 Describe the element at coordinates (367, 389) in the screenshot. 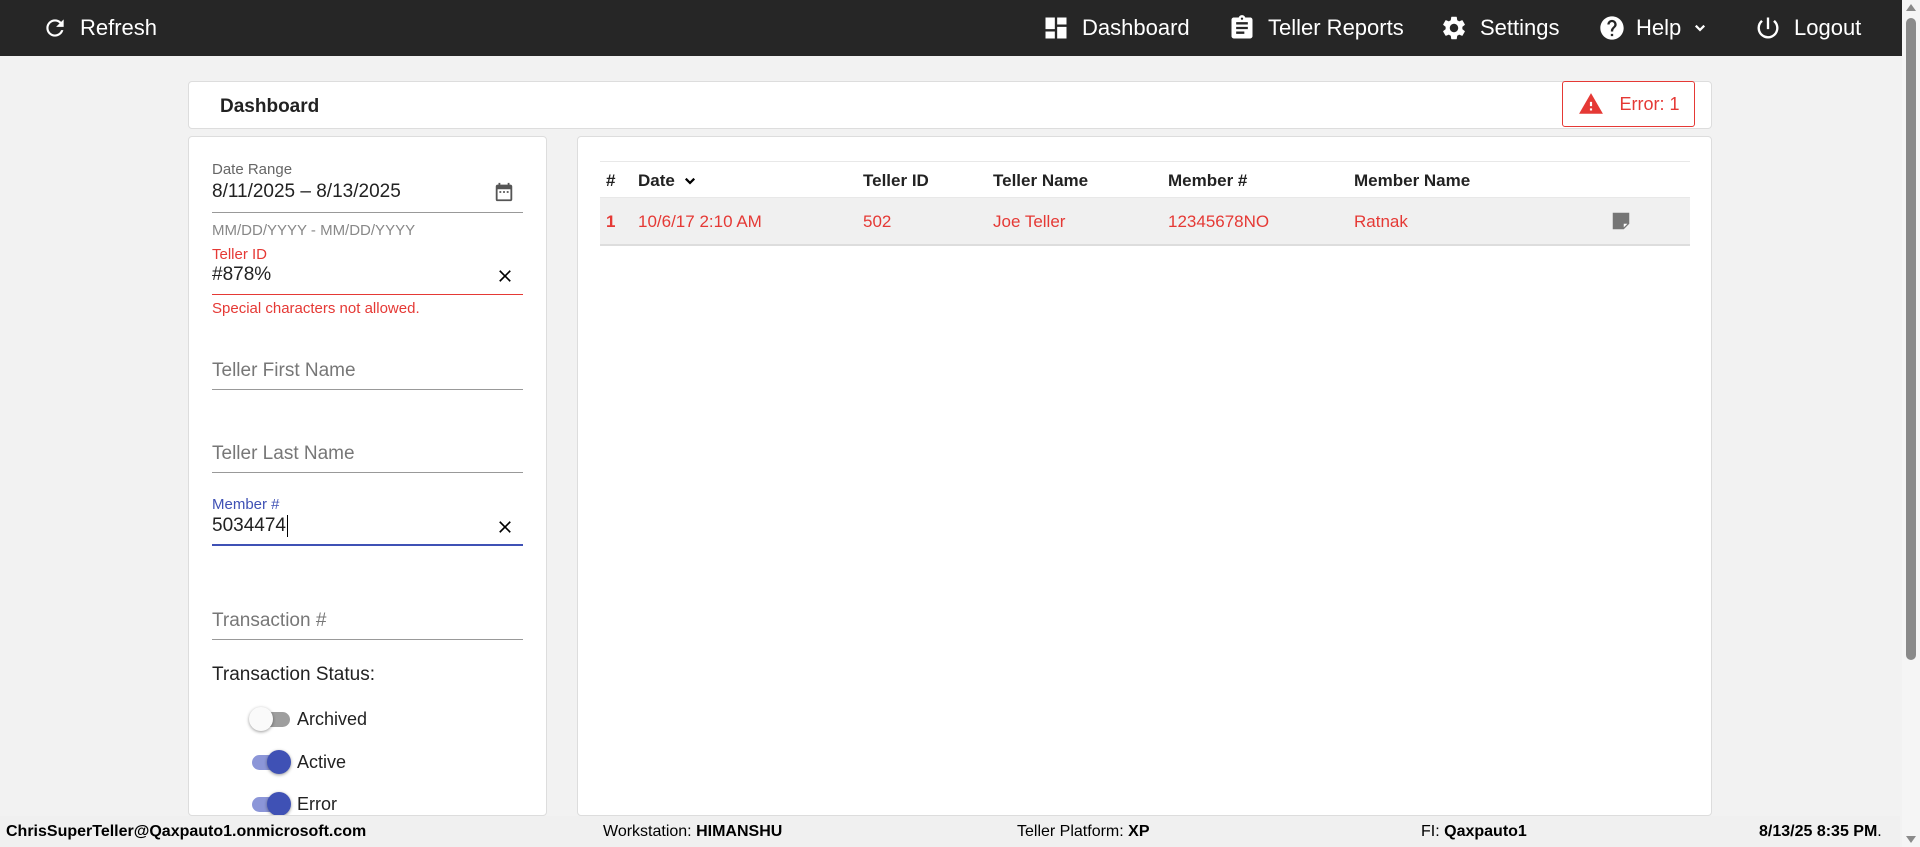

I see `teller-first-name-underline` at that location.